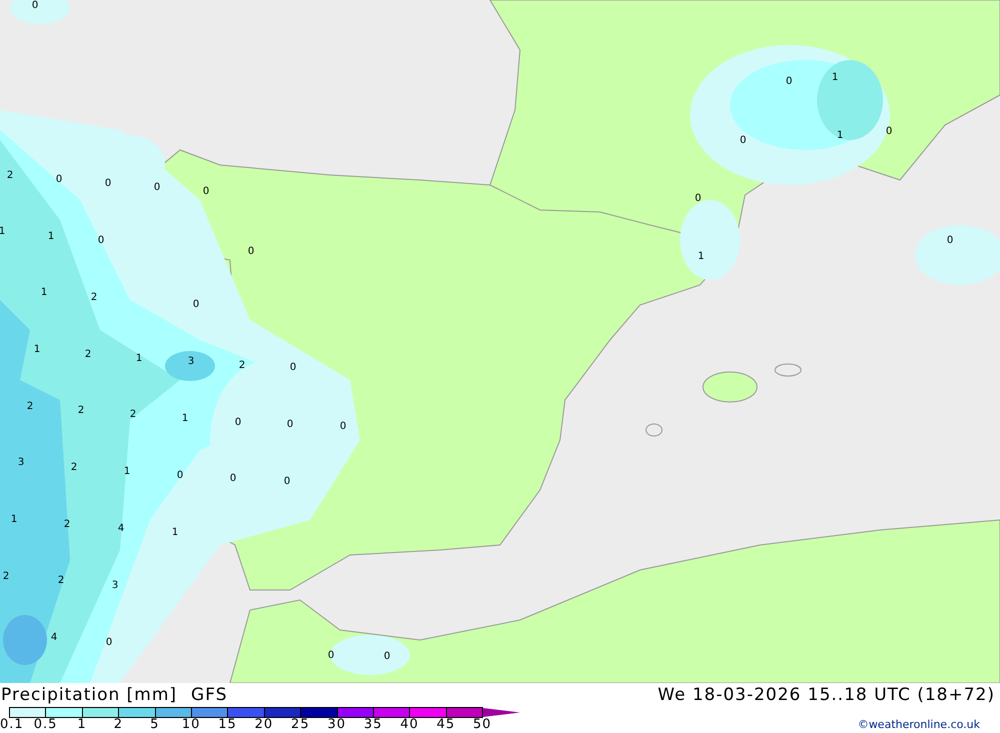  Describe the element at coordinates (209, 695) in the screenshot. I see `model-name: GFS` at that location.